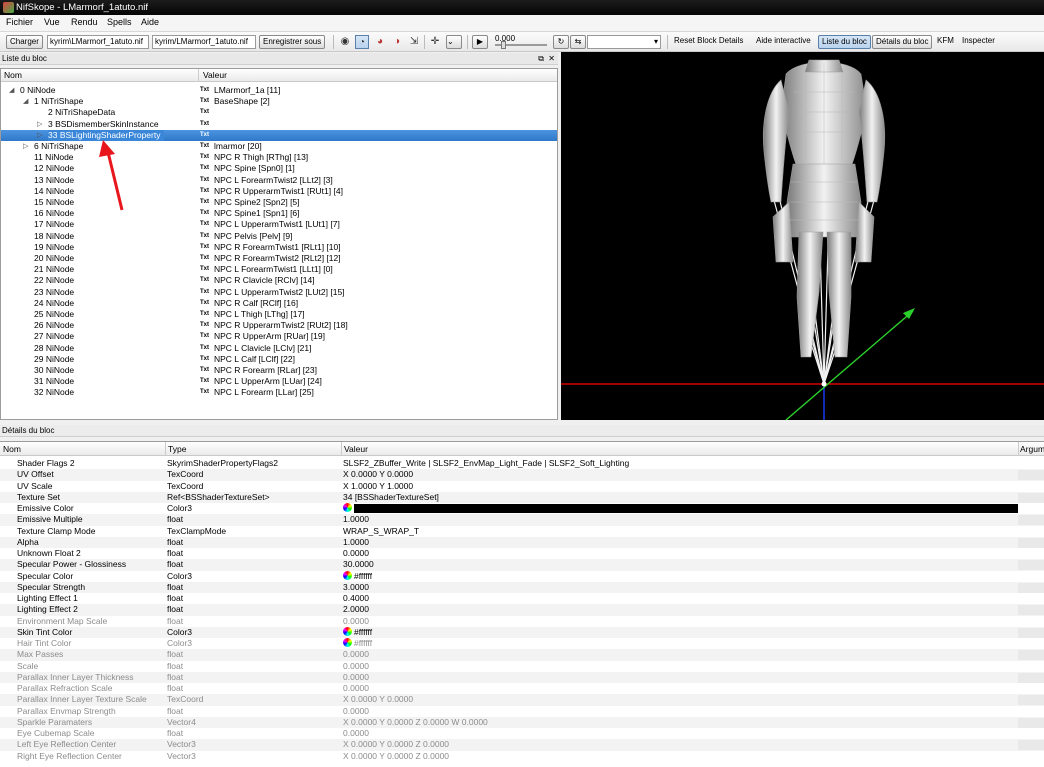 The width and height of the screenshot is (1044, 767). I want to click on details-row-value: WRAP_S_WRAP_T, so click(381, 531).